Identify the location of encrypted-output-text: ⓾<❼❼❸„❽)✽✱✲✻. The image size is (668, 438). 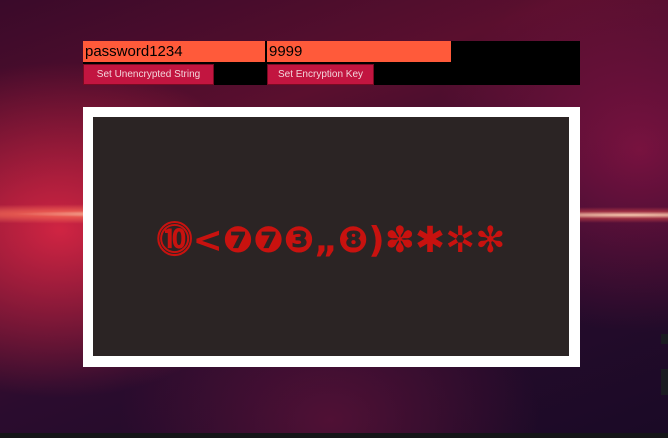
(331, 240).